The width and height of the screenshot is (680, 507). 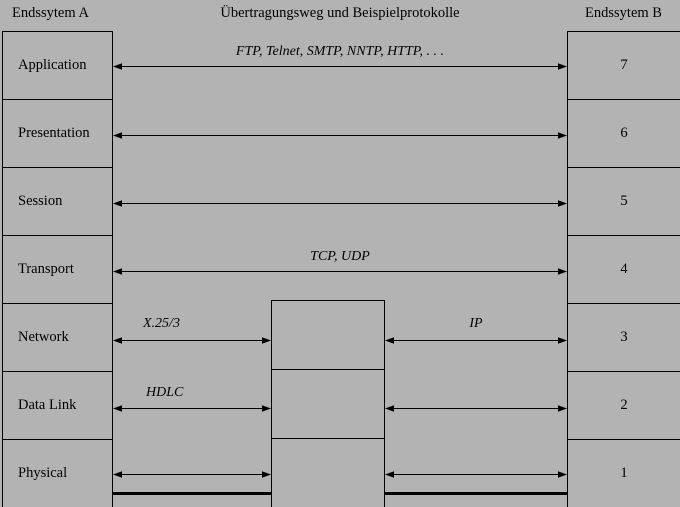 I want to click on layer-cell-physical: Physical, so click(x=57, y=473).